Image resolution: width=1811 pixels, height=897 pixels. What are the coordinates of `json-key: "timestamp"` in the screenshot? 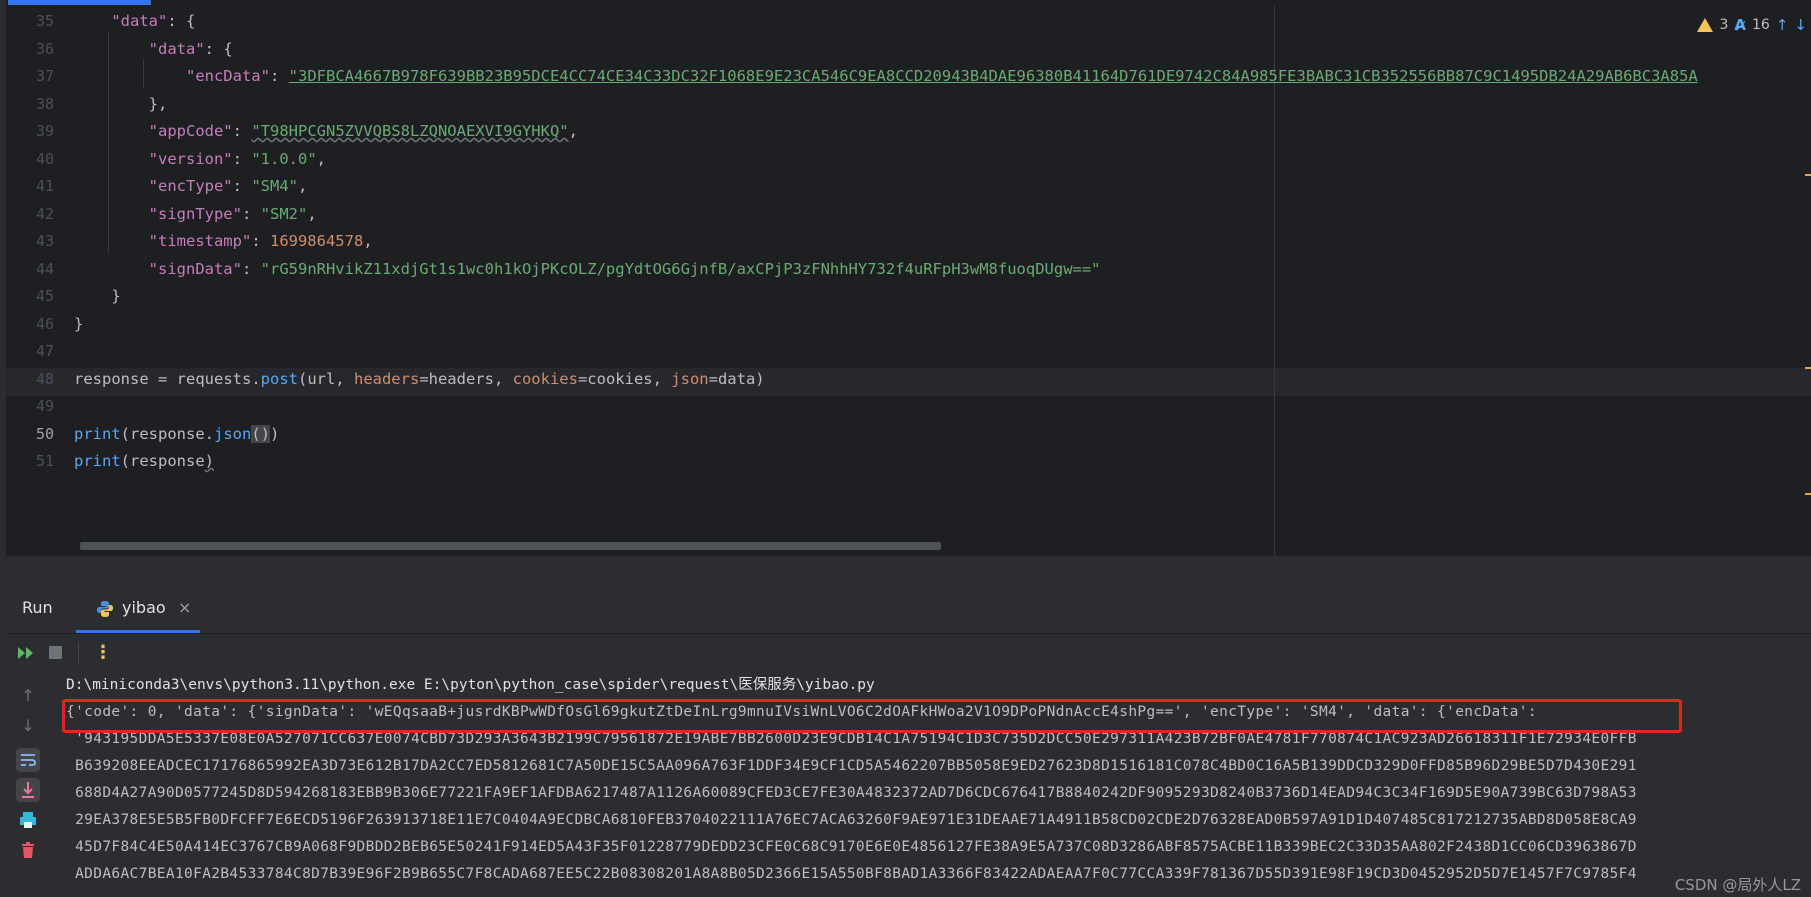 It's located at (200, 241).